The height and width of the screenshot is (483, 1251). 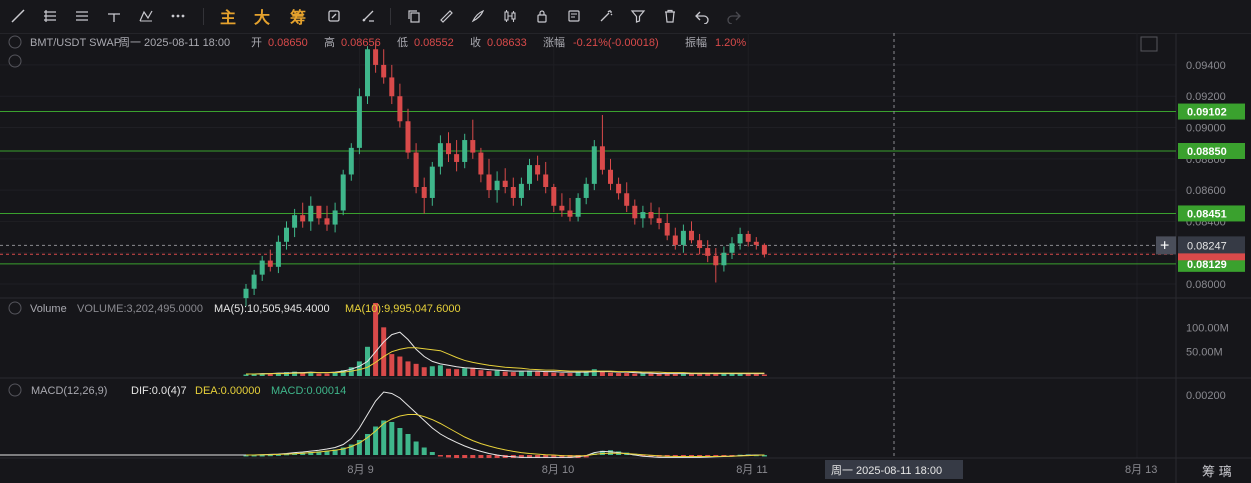 What do you see at coordinates (146, 16) in the screenshot?
I see `triangle-pattern-icon` at bounding box center [146, 16].